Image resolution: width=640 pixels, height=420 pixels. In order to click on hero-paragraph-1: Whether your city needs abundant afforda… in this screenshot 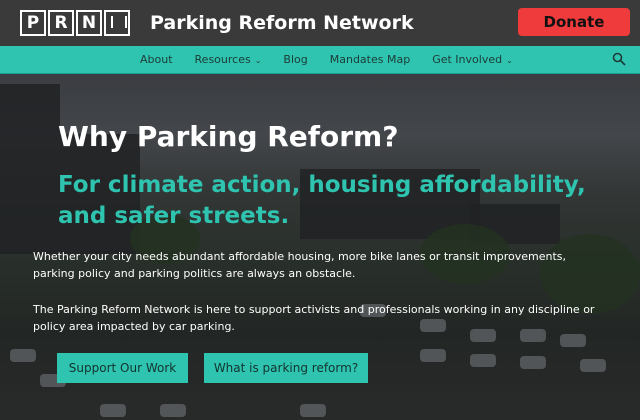, I will do `click(300, 265)`.